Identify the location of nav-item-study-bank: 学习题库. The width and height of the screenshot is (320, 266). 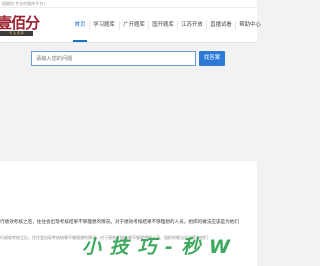
(104, 25).